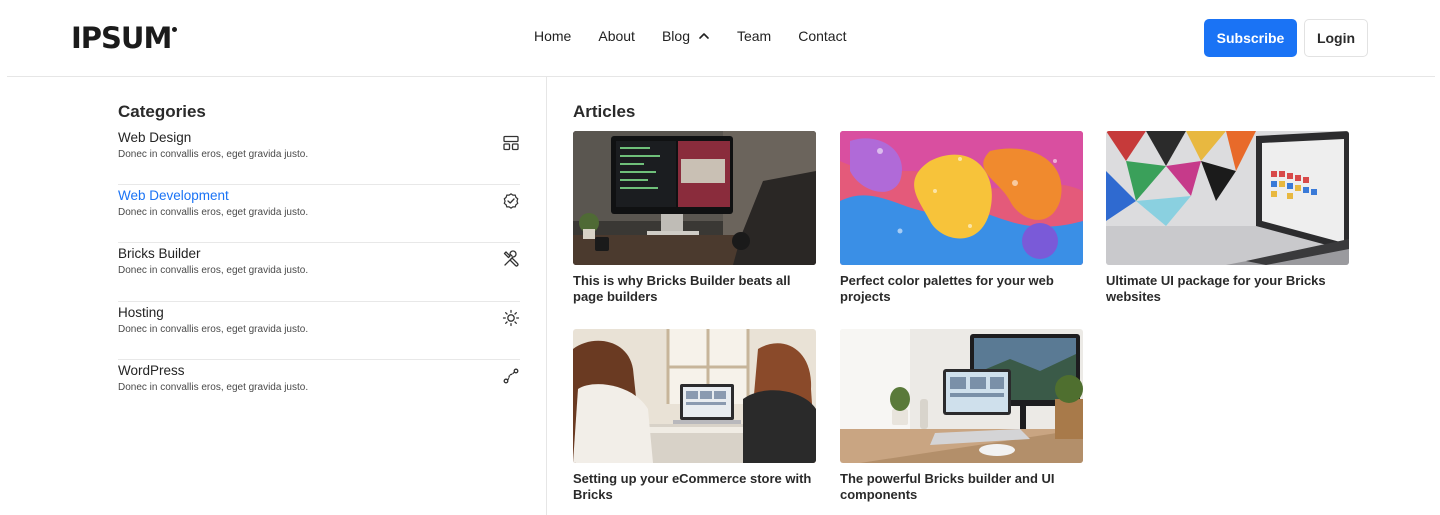  Describe the element at coordinates (754, 36) in the screenshot. I see `nav-team: Team` at that location.